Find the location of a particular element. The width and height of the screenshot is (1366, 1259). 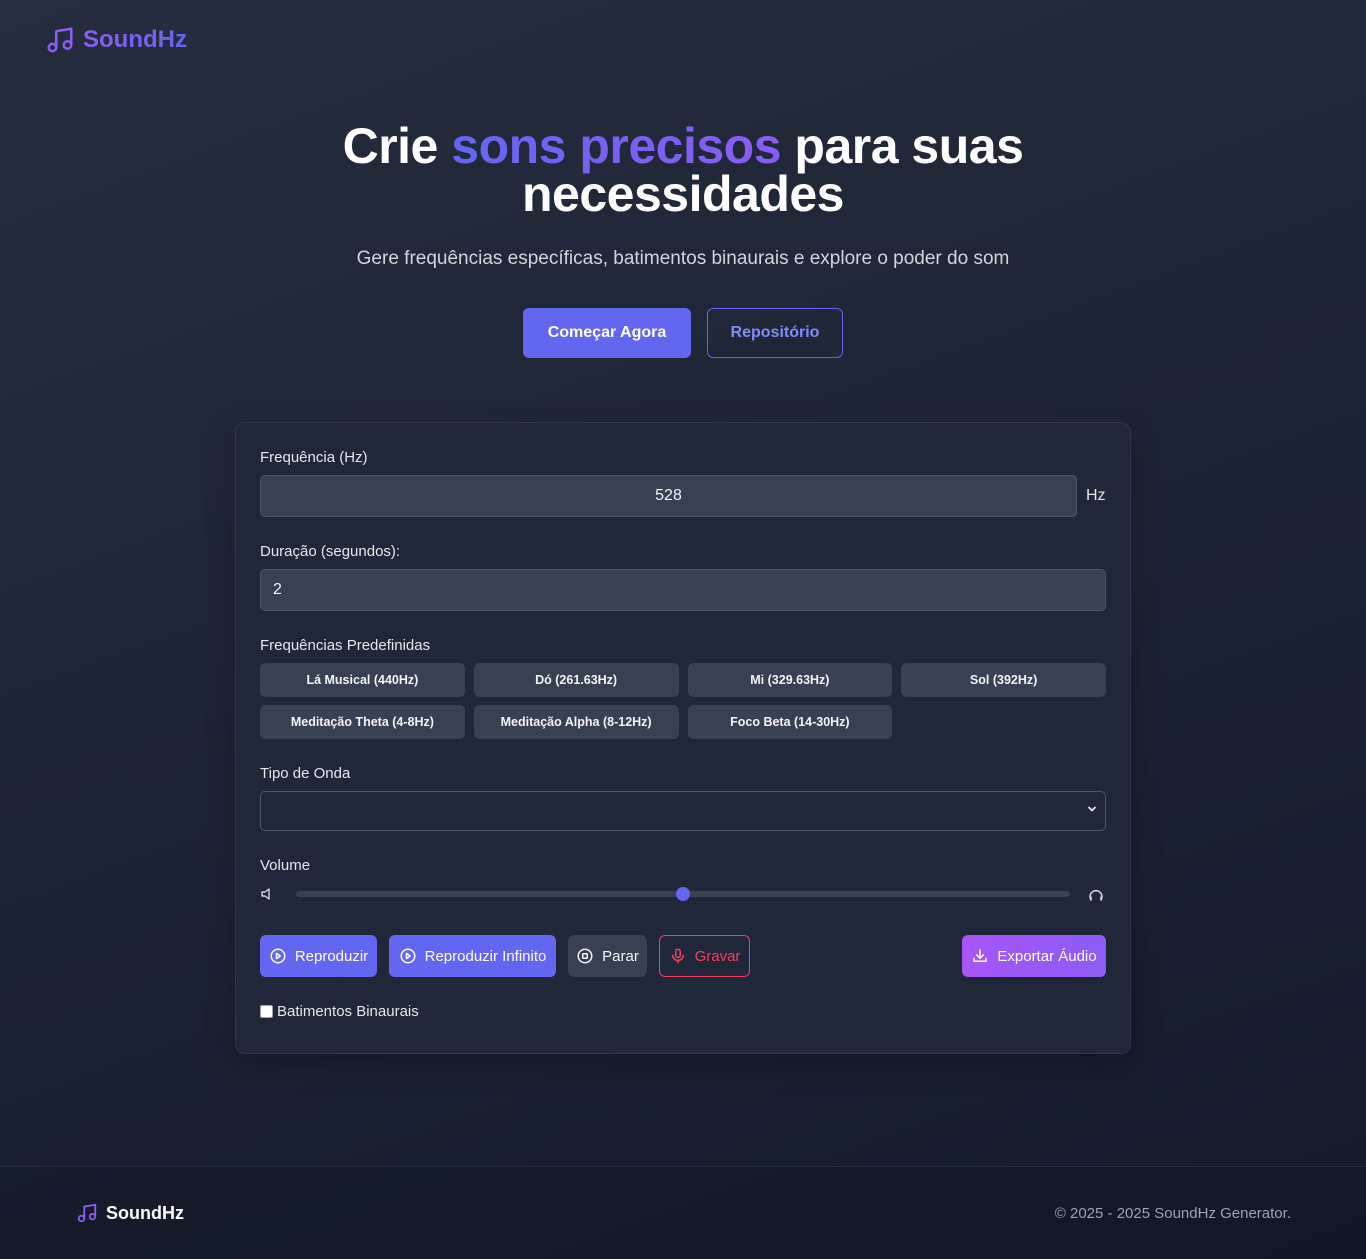

duration-label: Duração (segundos): is located at coordinates (330, 551).